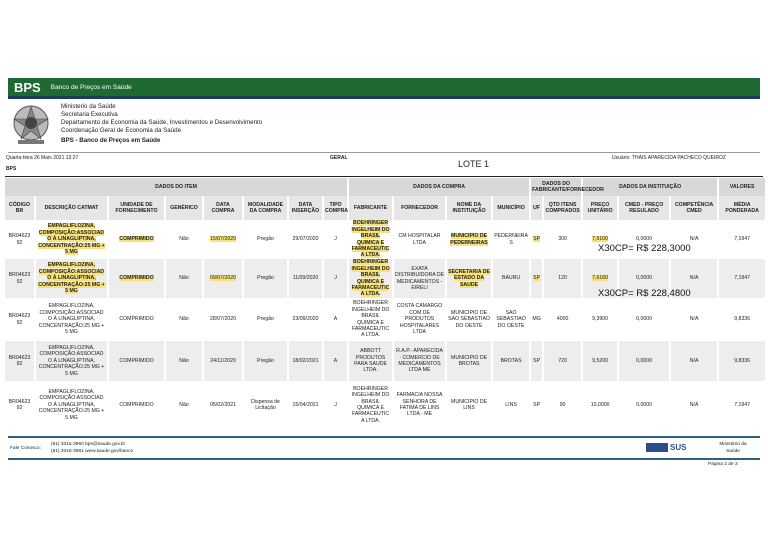  I want to click on table-cell: 9,5200, so click(601, 361).